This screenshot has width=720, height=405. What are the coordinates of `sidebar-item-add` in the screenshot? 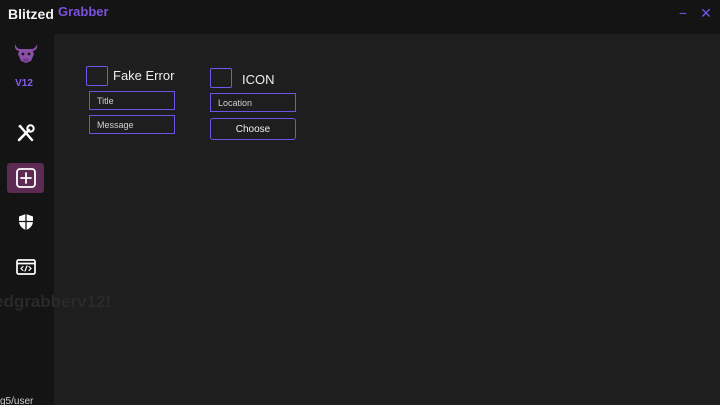 It's located at (25, 178).